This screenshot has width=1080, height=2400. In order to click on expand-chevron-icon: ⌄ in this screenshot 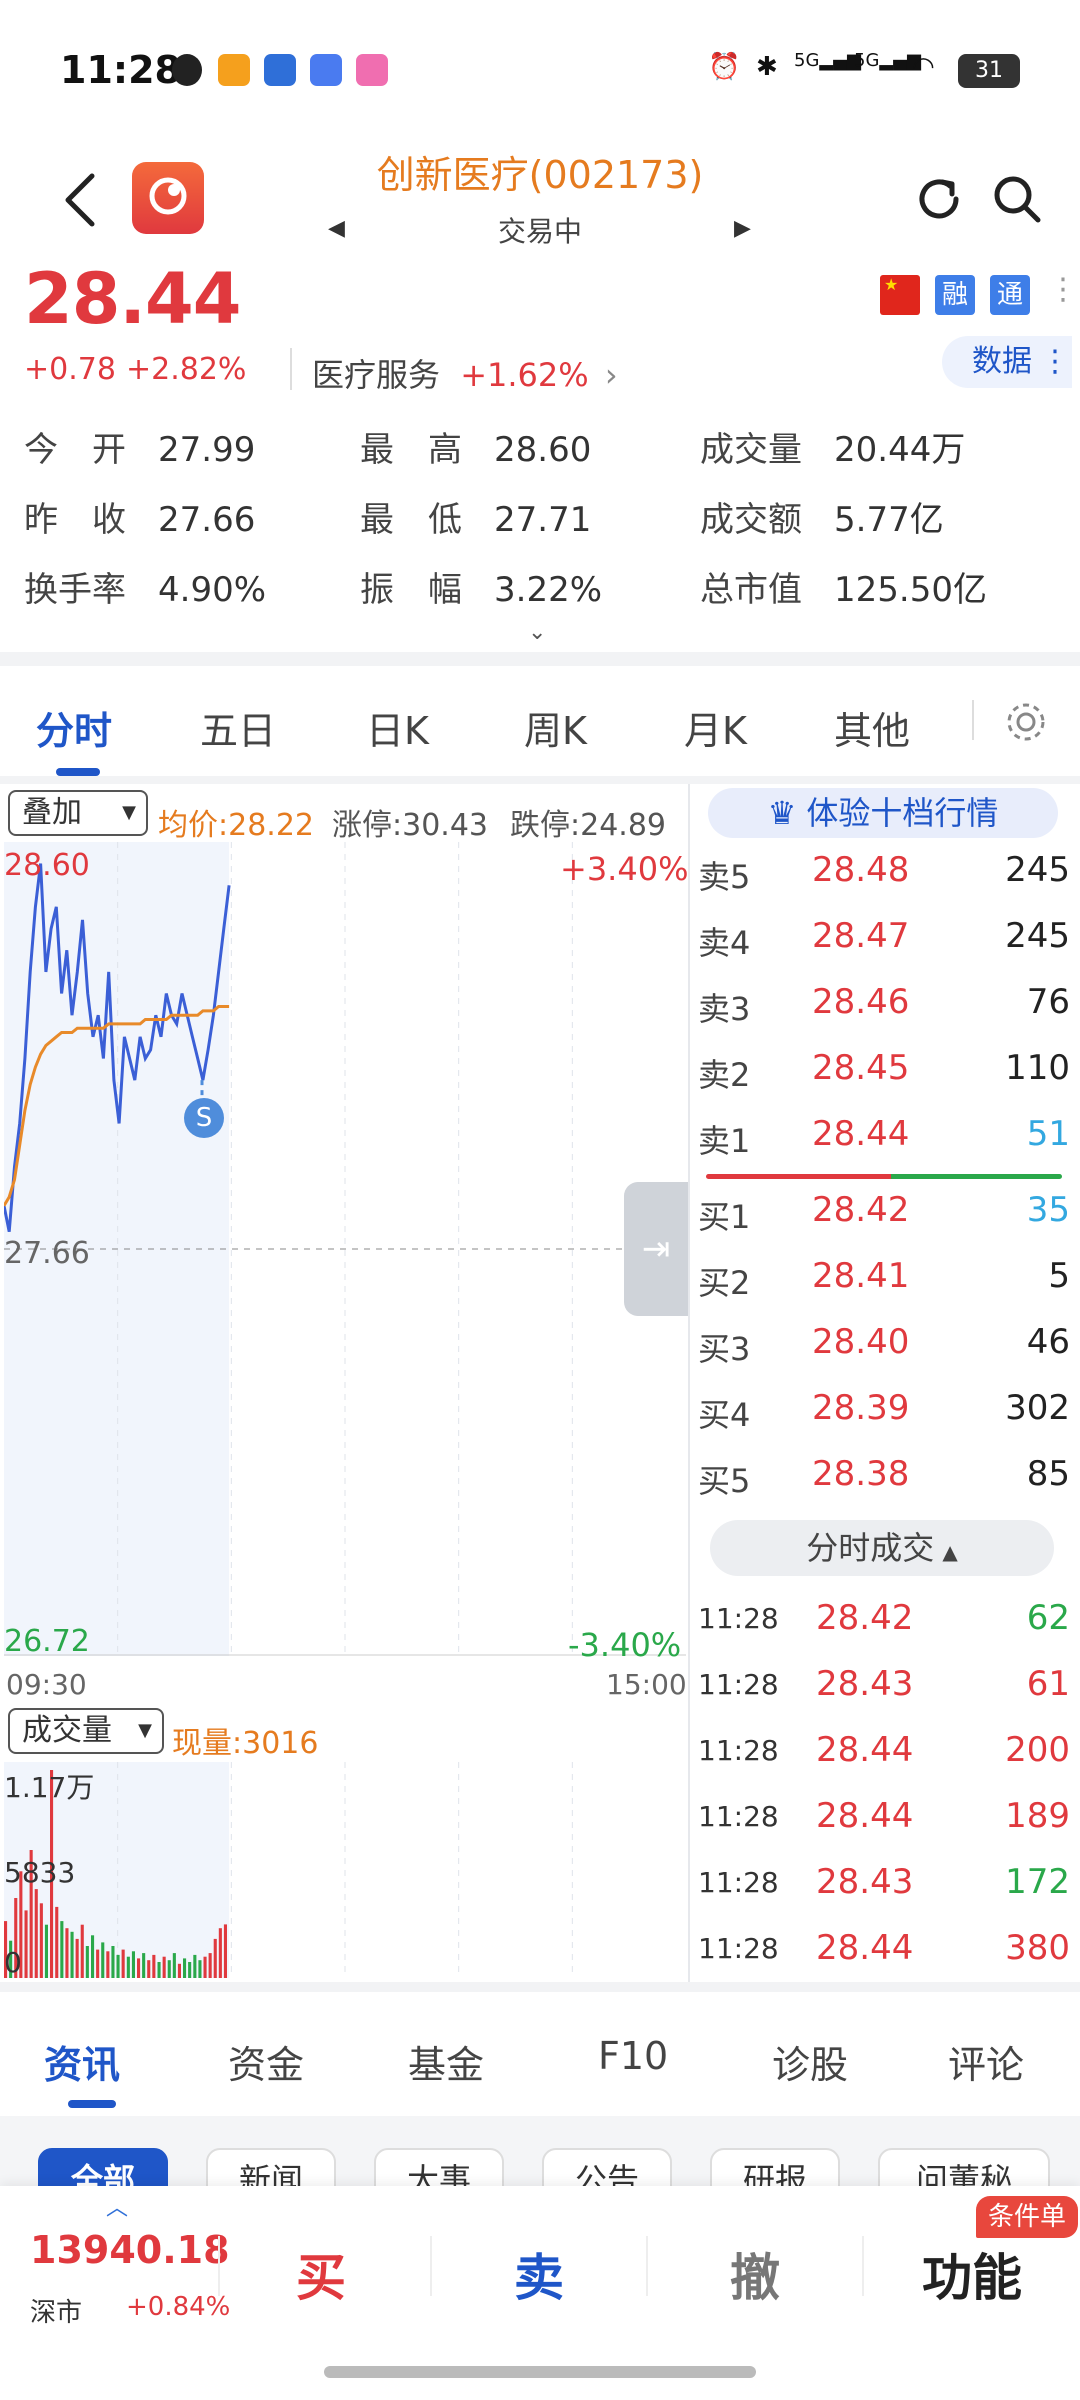, I will do `click(537, 632)`.